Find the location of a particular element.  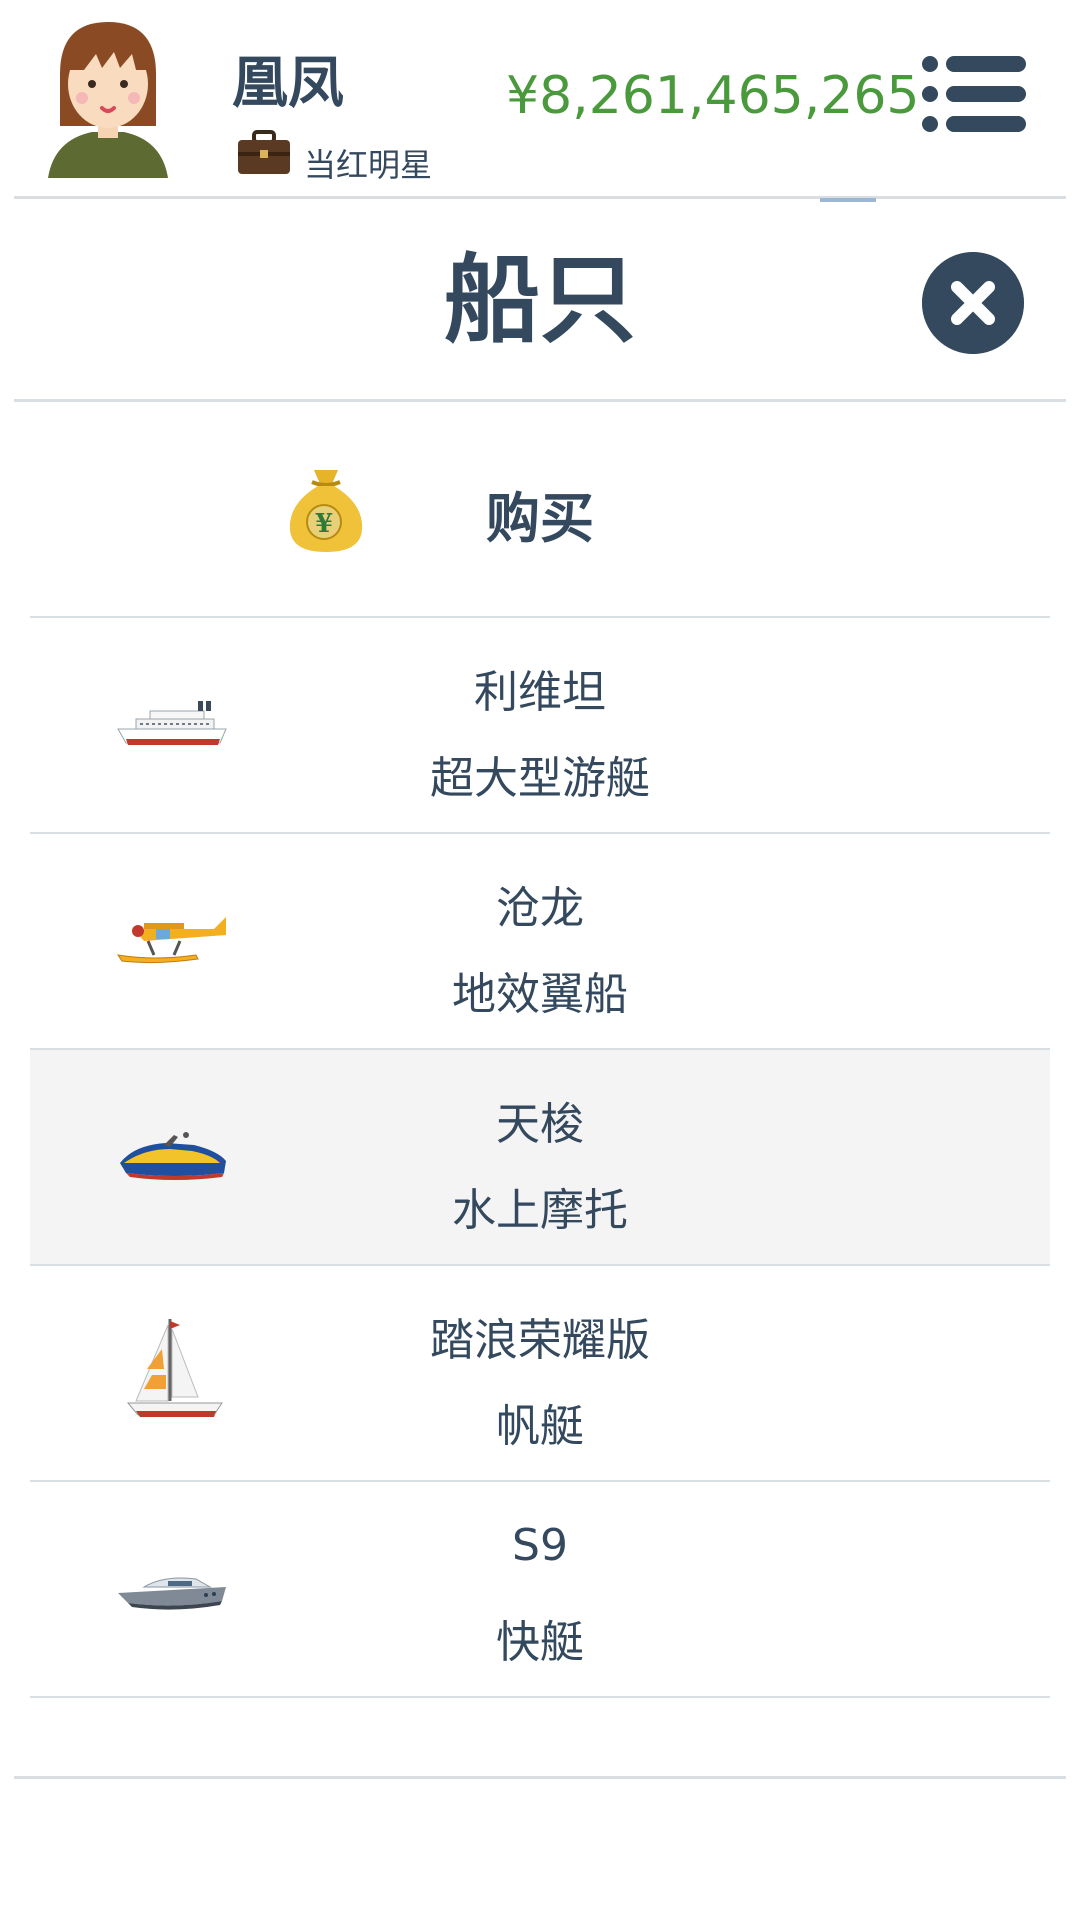

close-icon is located at coordinates (973, 303).